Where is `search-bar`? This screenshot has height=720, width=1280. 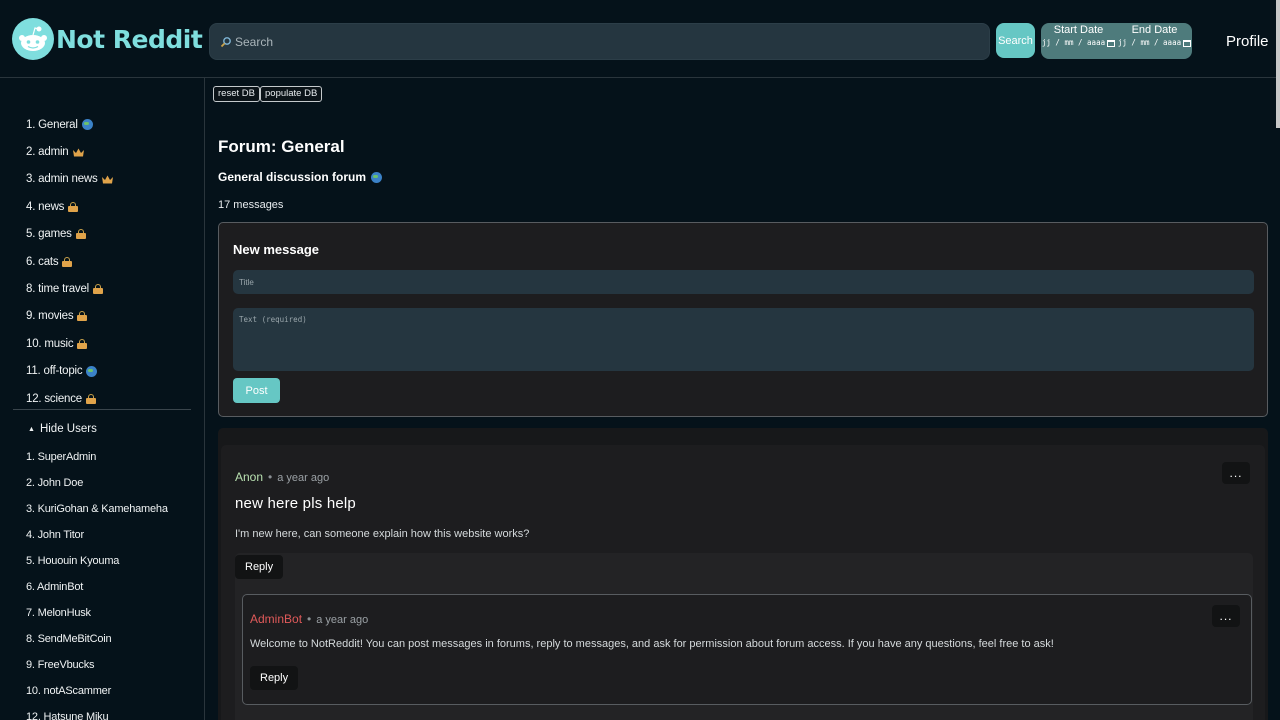 search-bar is located at coordinates (599, 41).